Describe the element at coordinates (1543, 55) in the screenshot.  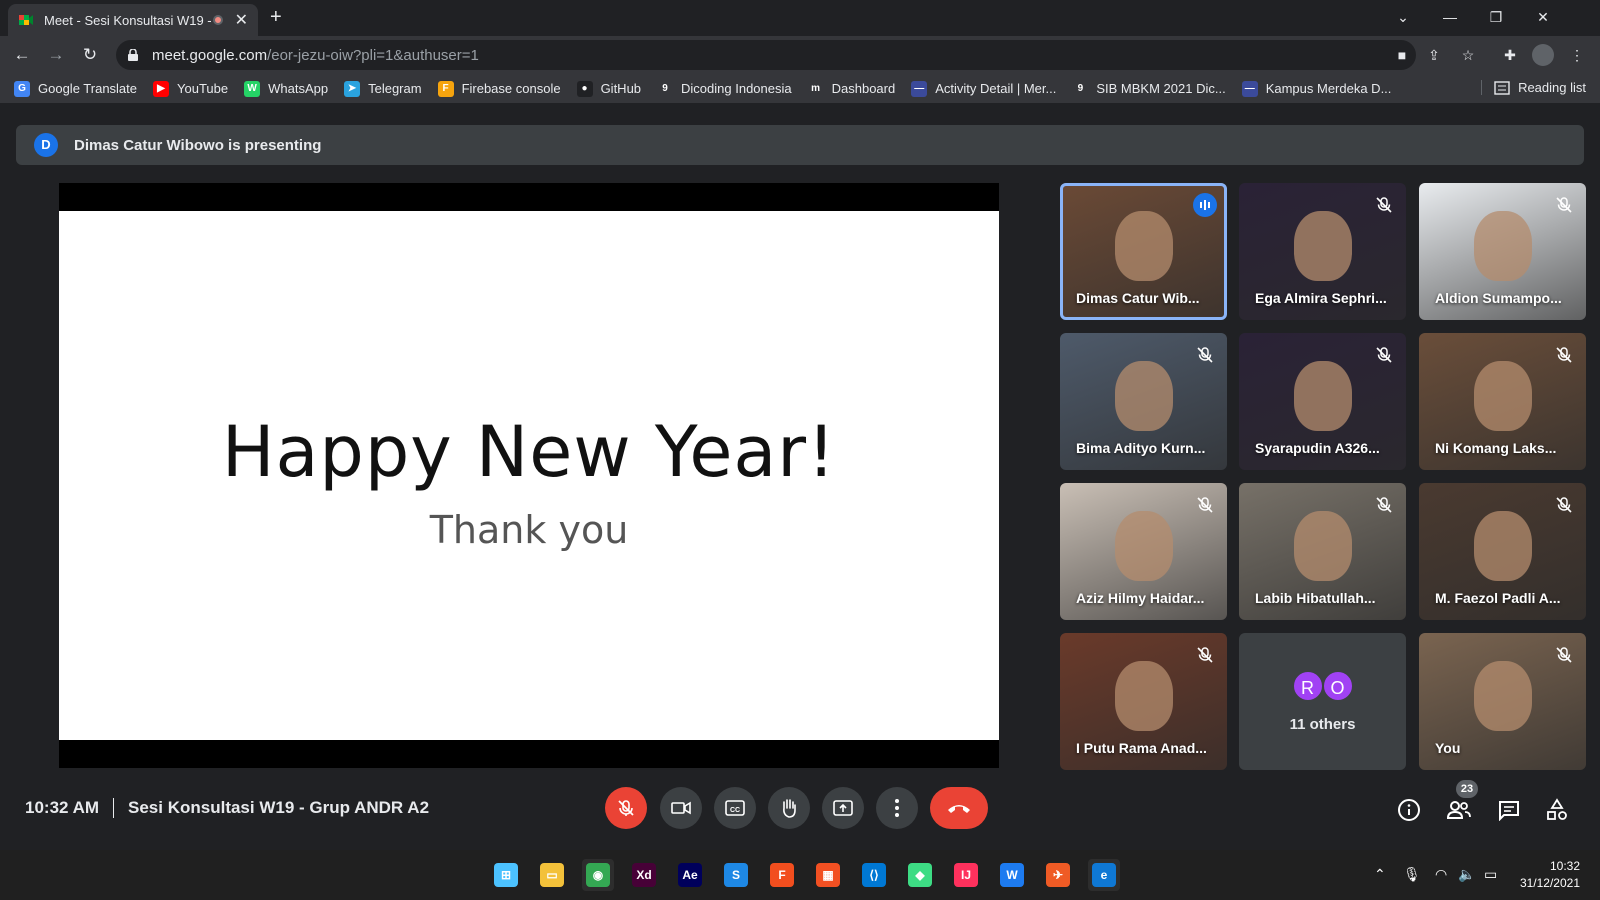
I see `profile-avatar` at that location.